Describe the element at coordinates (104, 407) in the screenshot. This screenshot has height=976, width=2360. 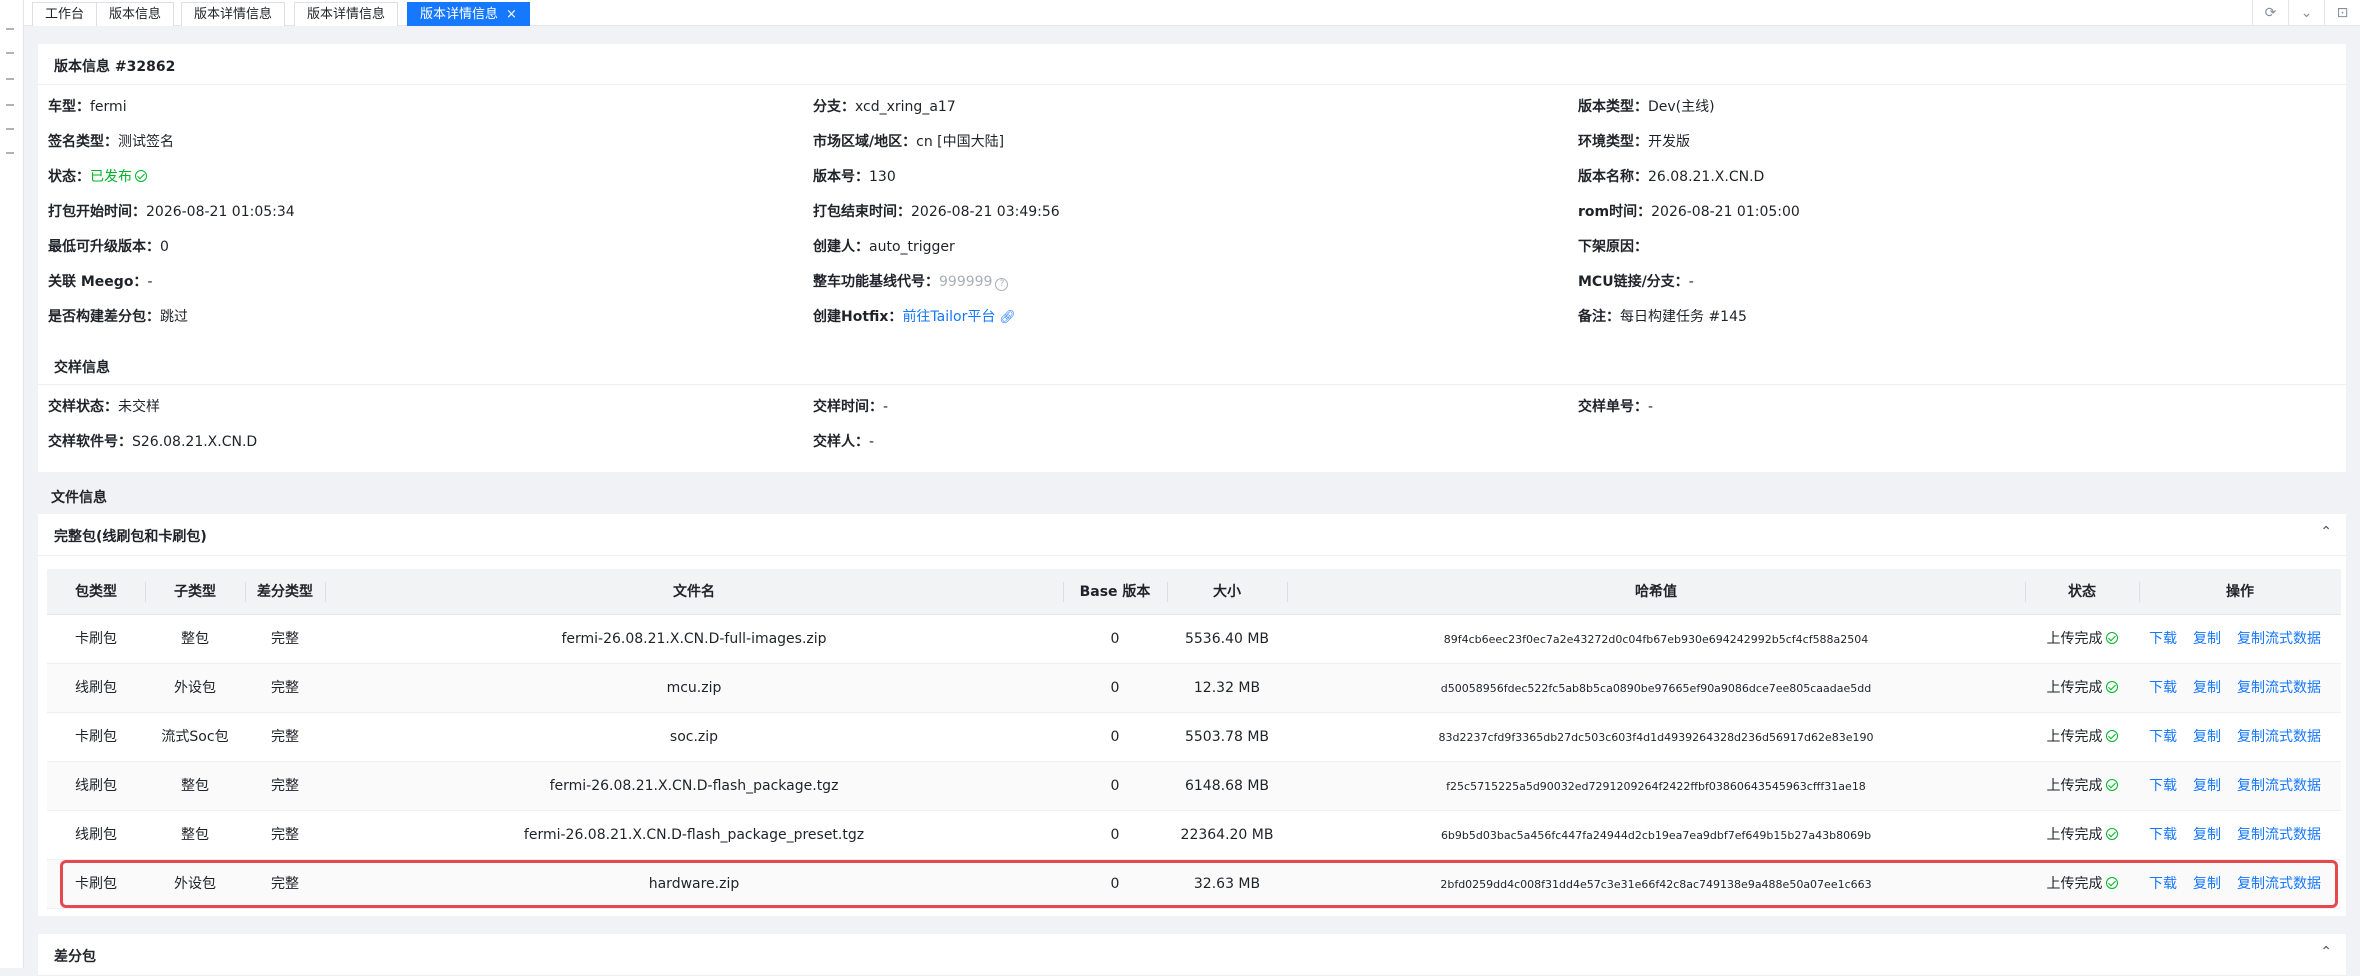
I see `field-sample-status: 交样状态：未交样` at that location.